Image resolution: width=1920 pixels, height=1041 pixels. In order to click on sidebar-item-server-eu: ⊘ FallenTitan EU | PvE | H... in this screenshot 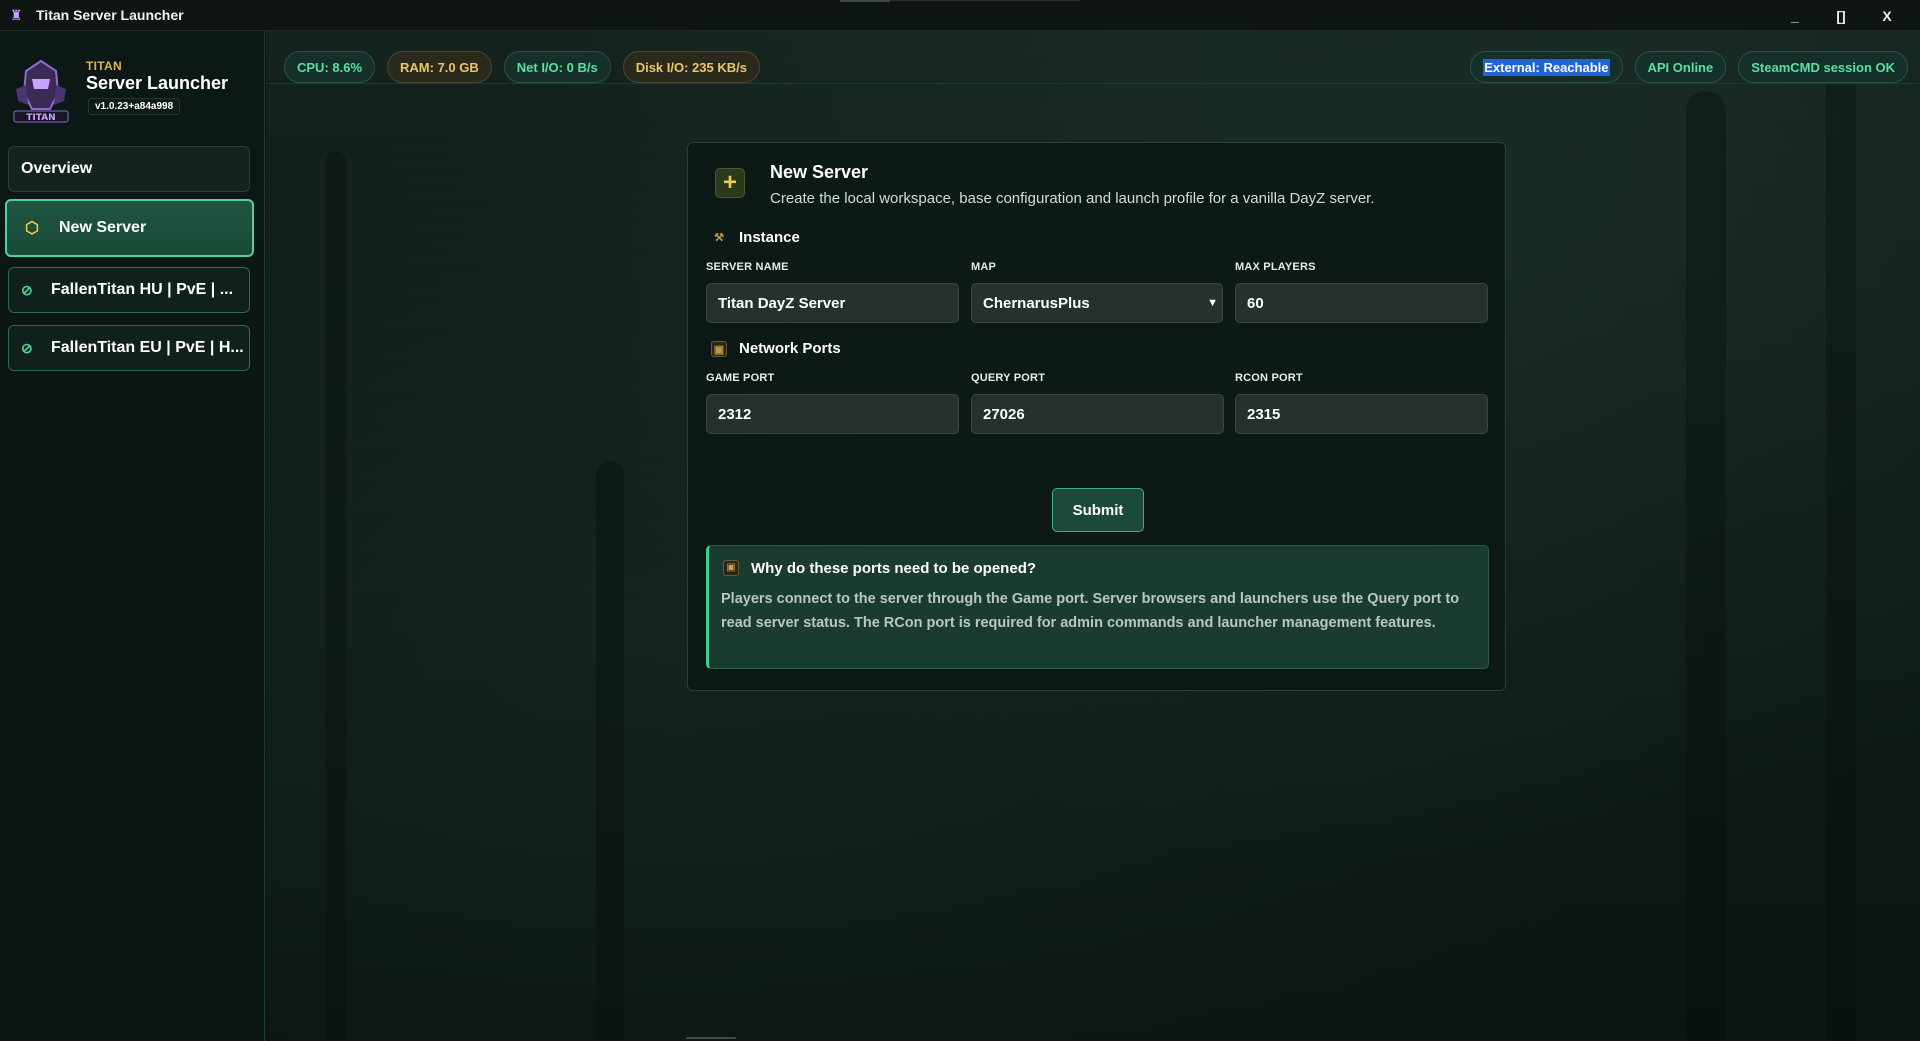, I will do `click(129, 348)`.